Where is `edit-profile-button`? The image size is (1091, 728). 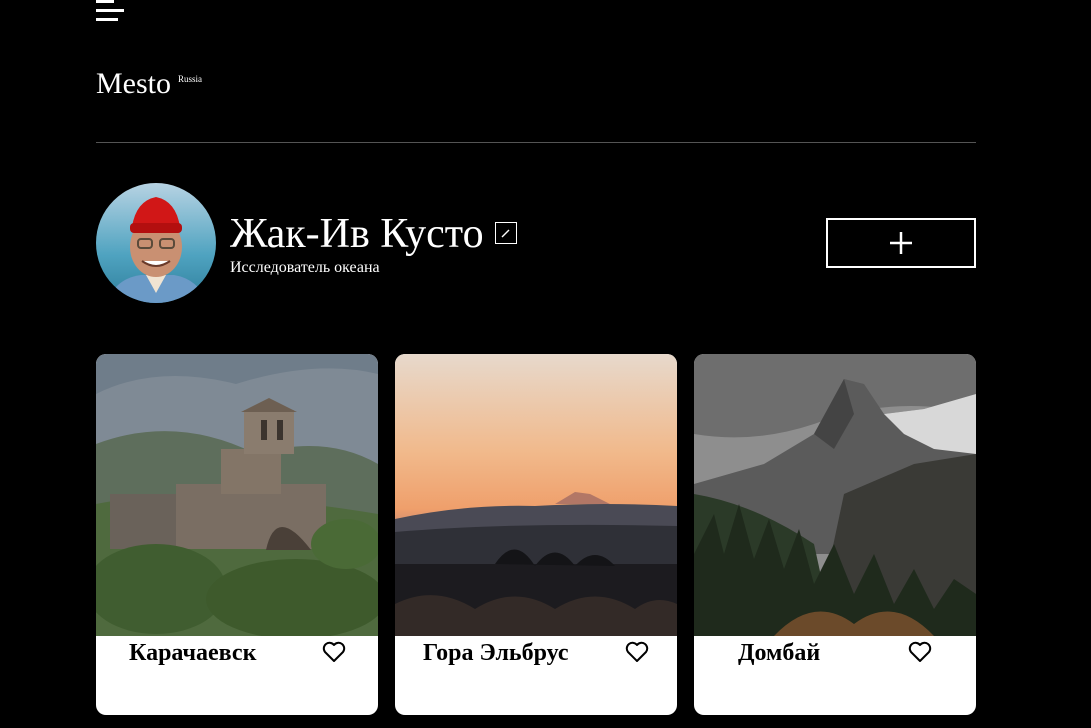
edit-profile-button is located at coordinates (506, 233).